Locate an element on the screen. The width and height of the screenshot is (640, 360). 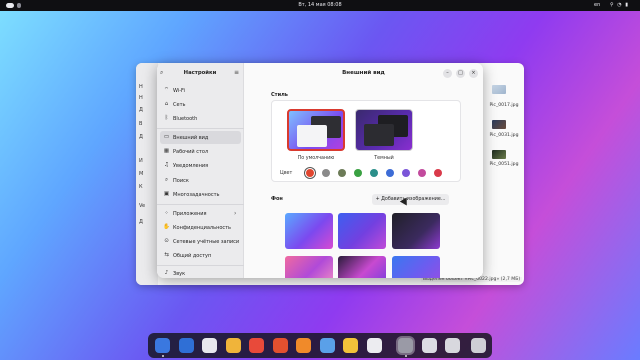
language-indicator: en is located at coordinates (597, 5).